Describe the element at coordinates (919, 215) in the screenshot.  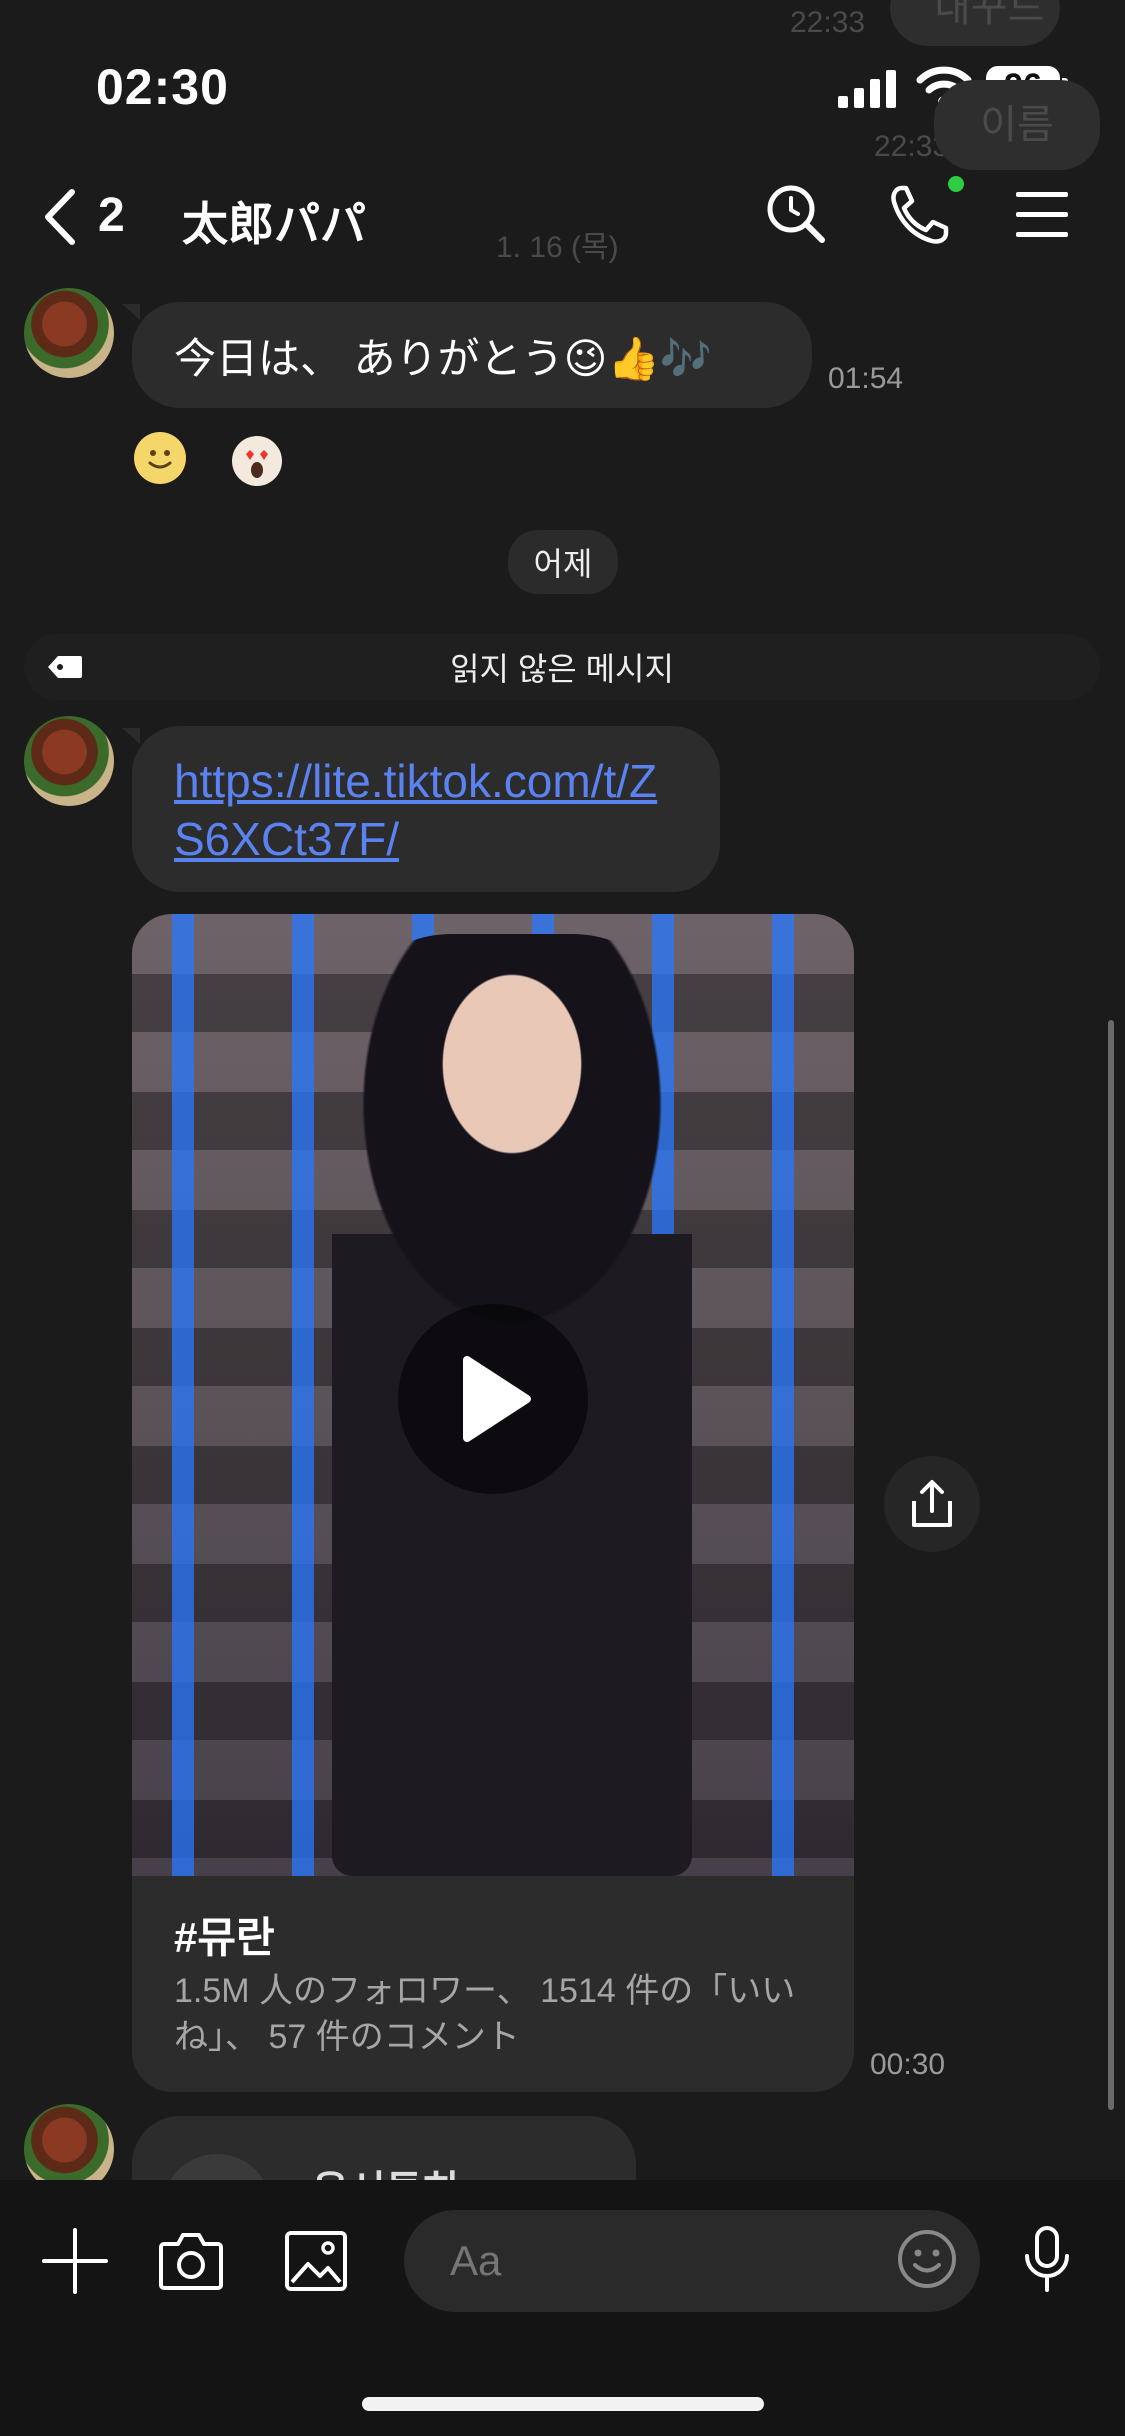
I see `phone-icon` at that location.